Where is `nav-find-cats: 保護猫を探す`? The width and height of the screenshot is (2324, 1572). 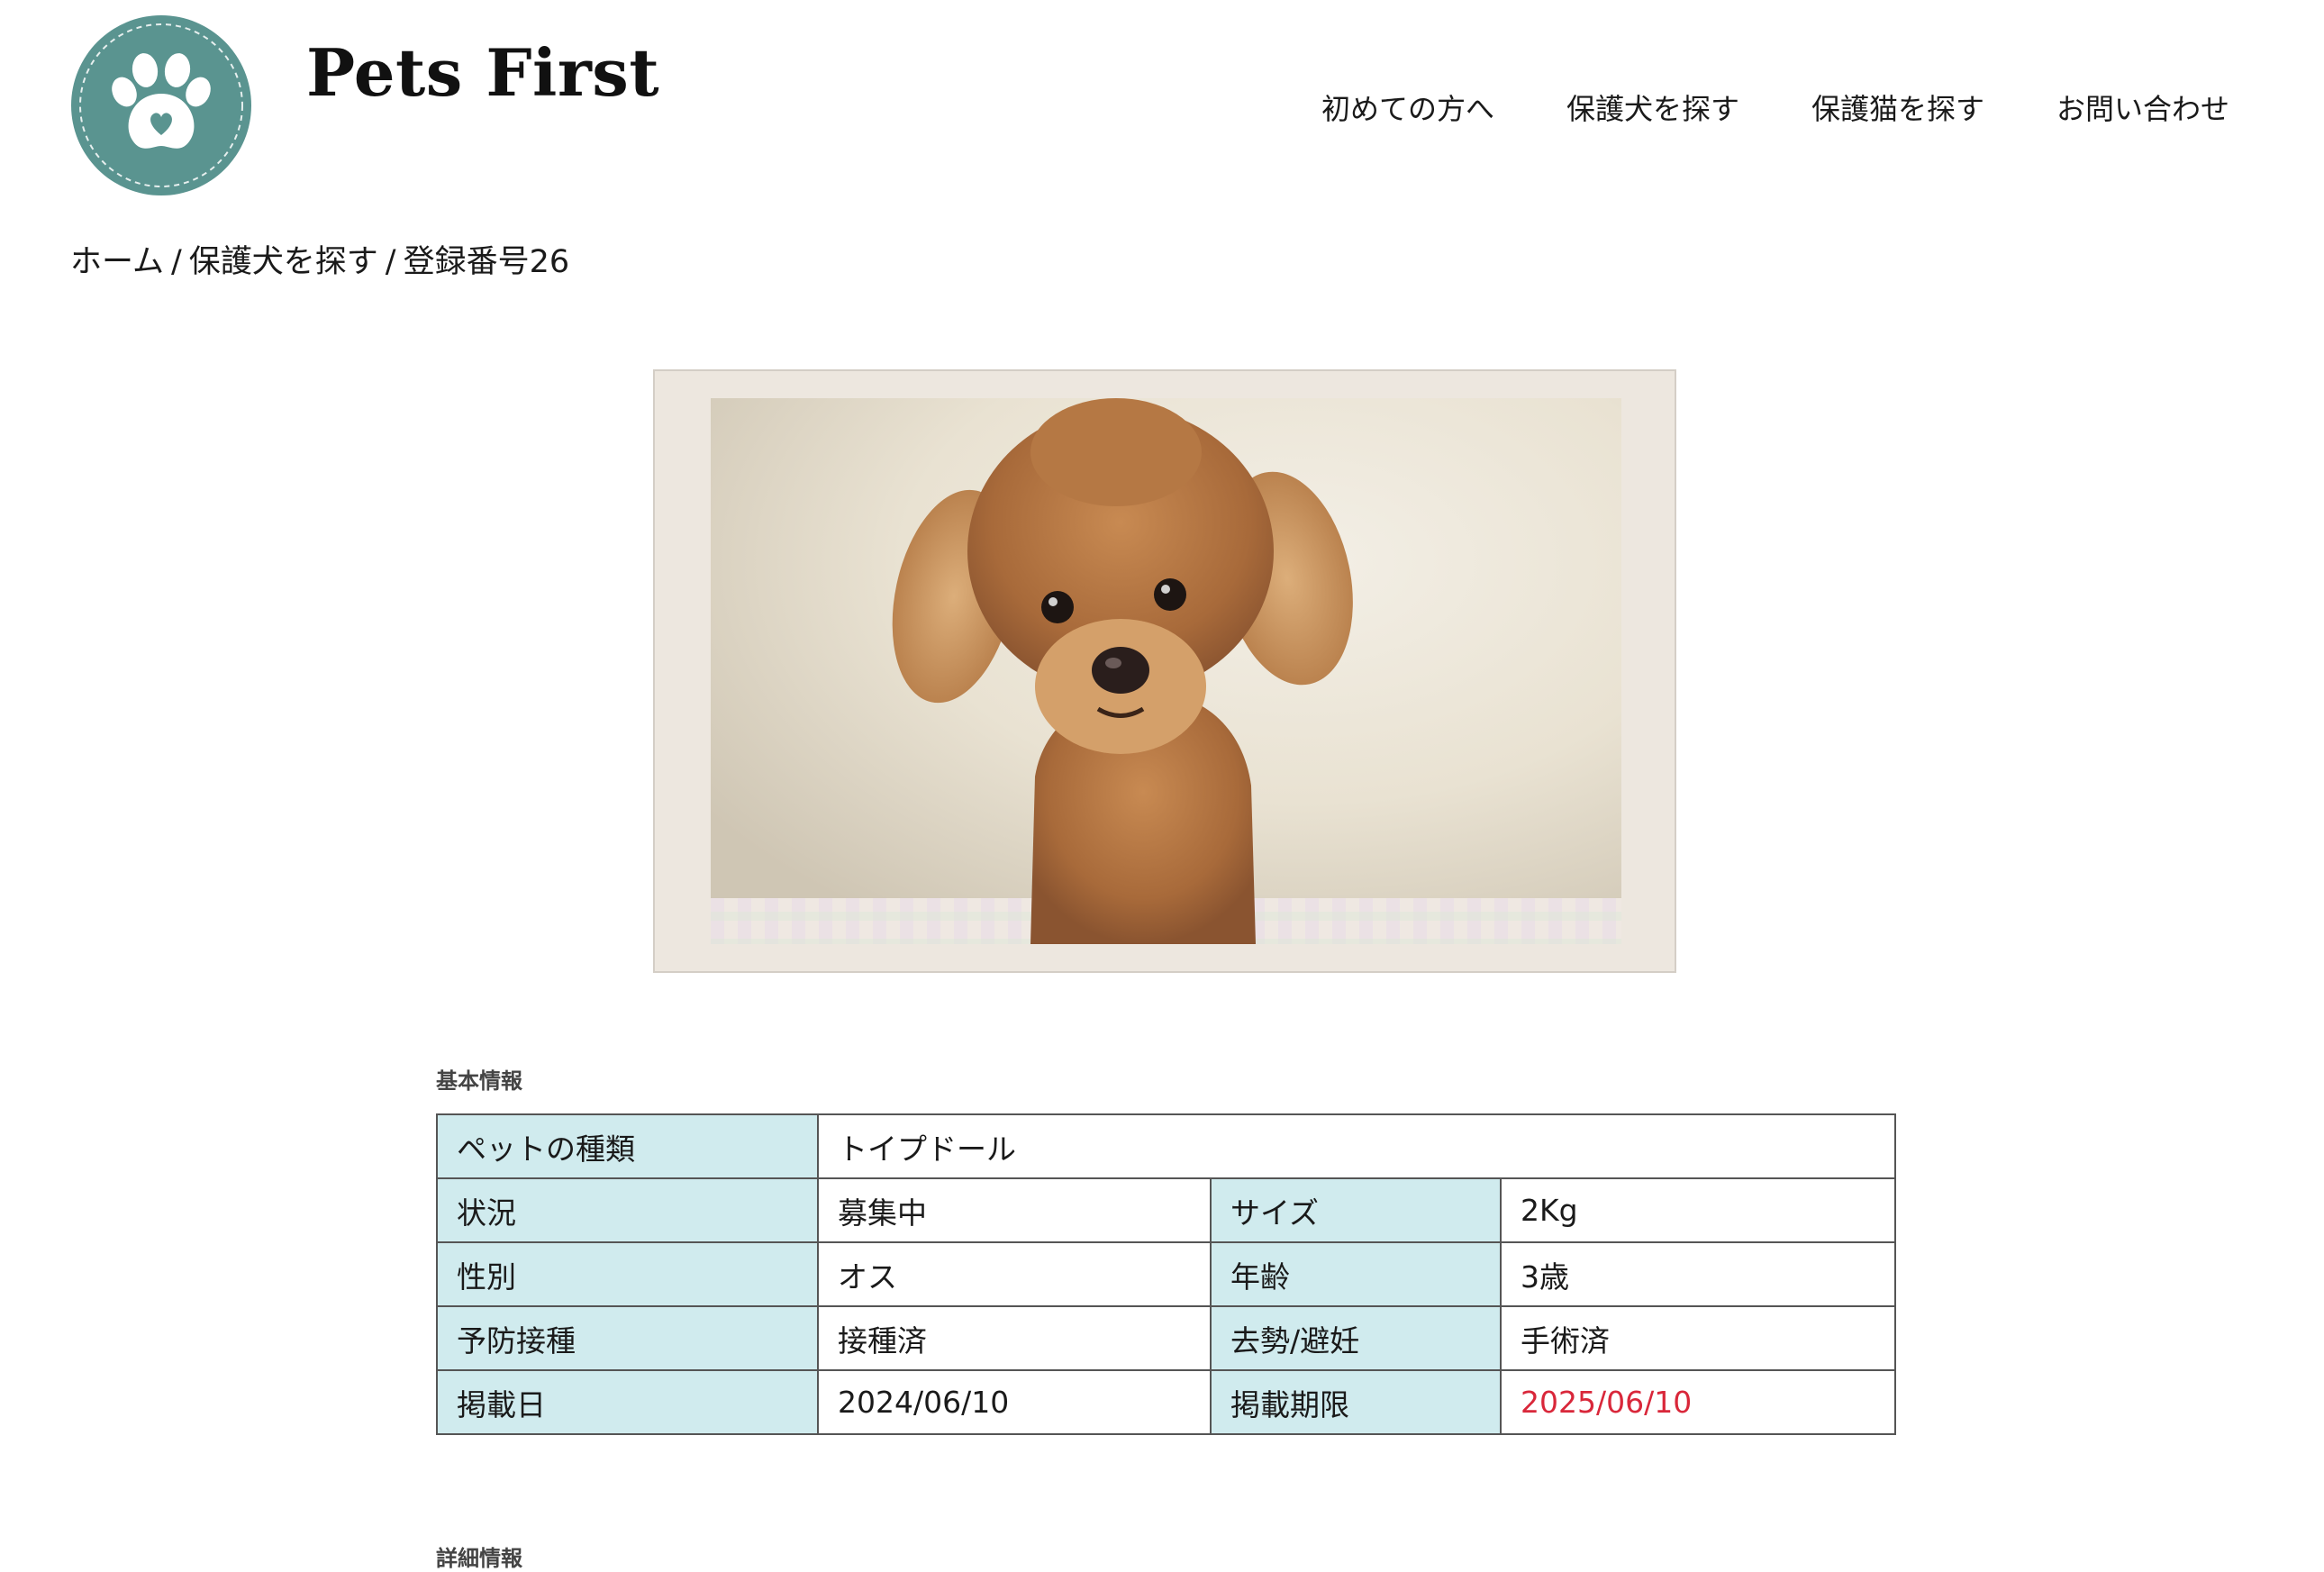
nav-find-cats: 保護猫を探す is located at coordinates (1898, 107).